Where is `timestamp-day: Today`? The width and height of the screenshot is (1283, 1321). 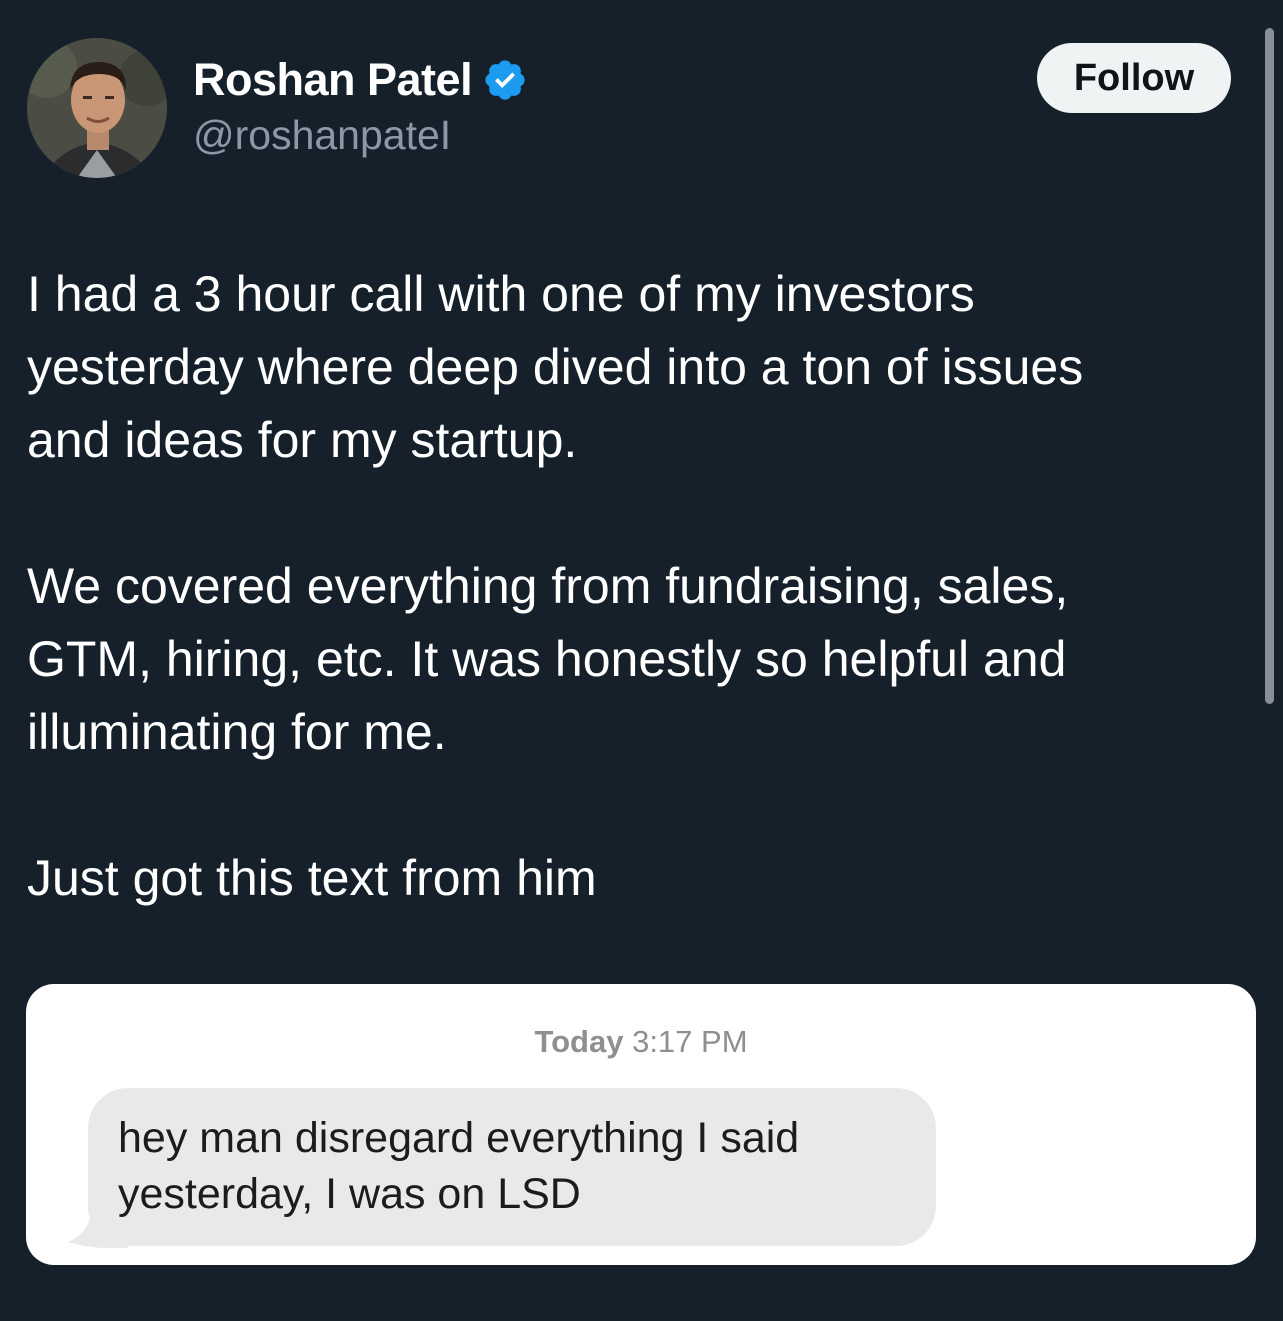 timestamp-day: Today is located at coordinates (579, 1041).